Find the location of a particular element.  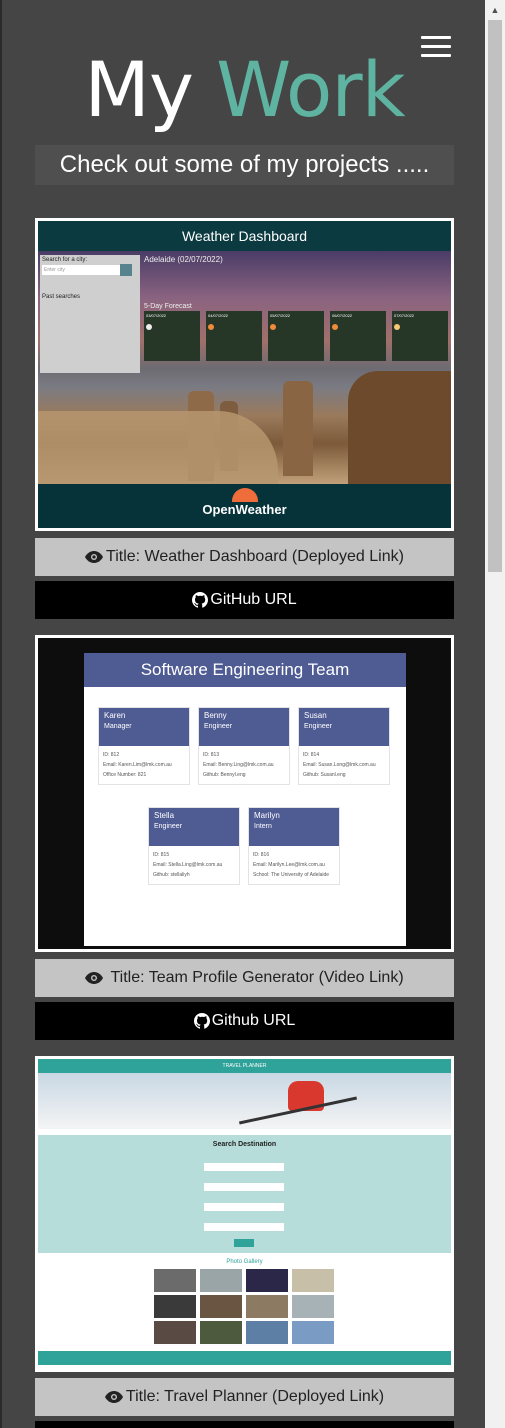

team-profile-github-link: Github URL is located at coordinates (244, 1021).